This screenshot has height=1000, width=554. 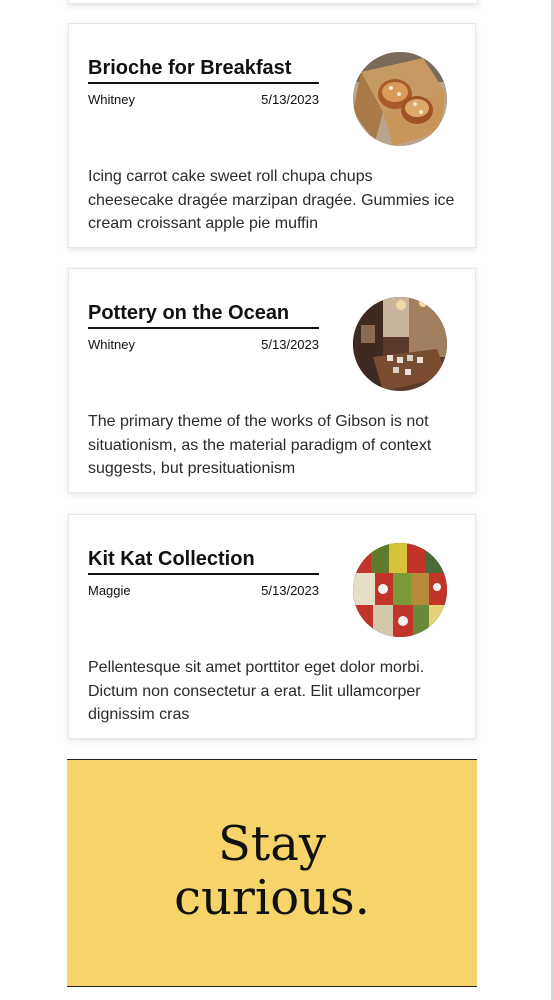 I want to click on brioche-photo, so click(x=400, y=99).